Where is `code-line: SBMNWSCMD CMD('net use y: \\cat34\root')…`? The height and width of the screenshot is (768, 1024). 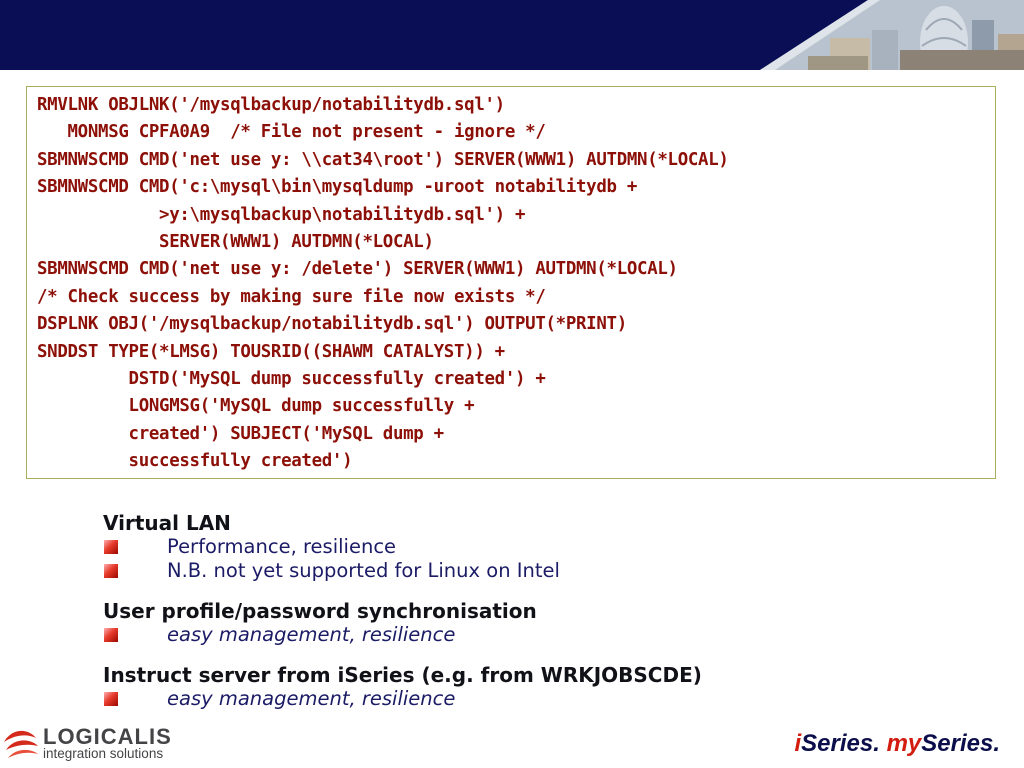
code-line: SBMNWSCMD CMD('net use y: \\cat34\root')… is located at coordinates (383, 159).